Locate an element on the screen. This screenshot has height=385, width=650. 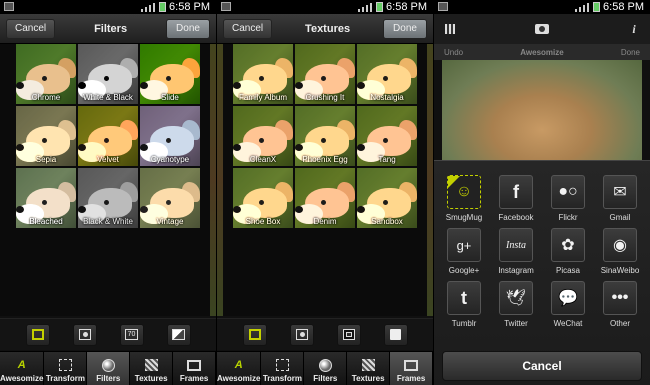
share-tumblr: t Tumblr is located at coordinates (464, 304).